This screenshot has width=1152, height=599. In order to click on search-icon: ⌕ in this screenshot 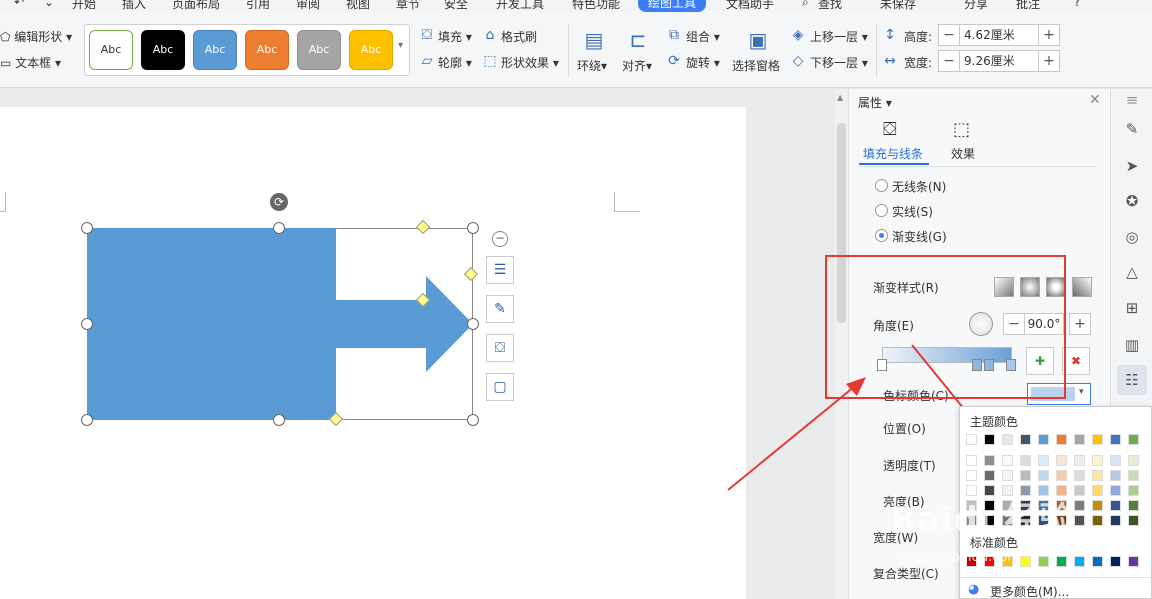, I will do `click(805, 5)`.